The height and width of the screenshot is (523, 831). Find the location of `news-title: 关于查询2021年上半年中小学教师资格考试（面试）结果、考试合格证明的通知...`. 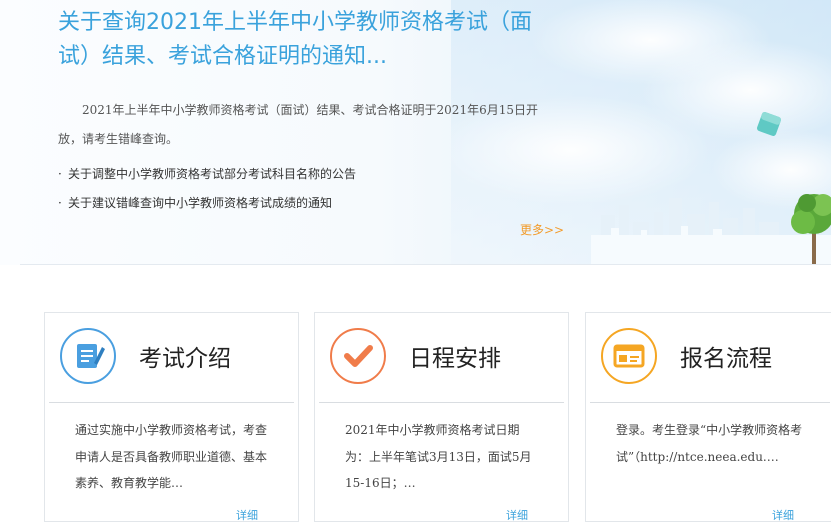

news-title: 关于查询2021年上半年中小学教师资格考试（面试）结果、考试合格证明的通知... is located at coordinates (298, 40).